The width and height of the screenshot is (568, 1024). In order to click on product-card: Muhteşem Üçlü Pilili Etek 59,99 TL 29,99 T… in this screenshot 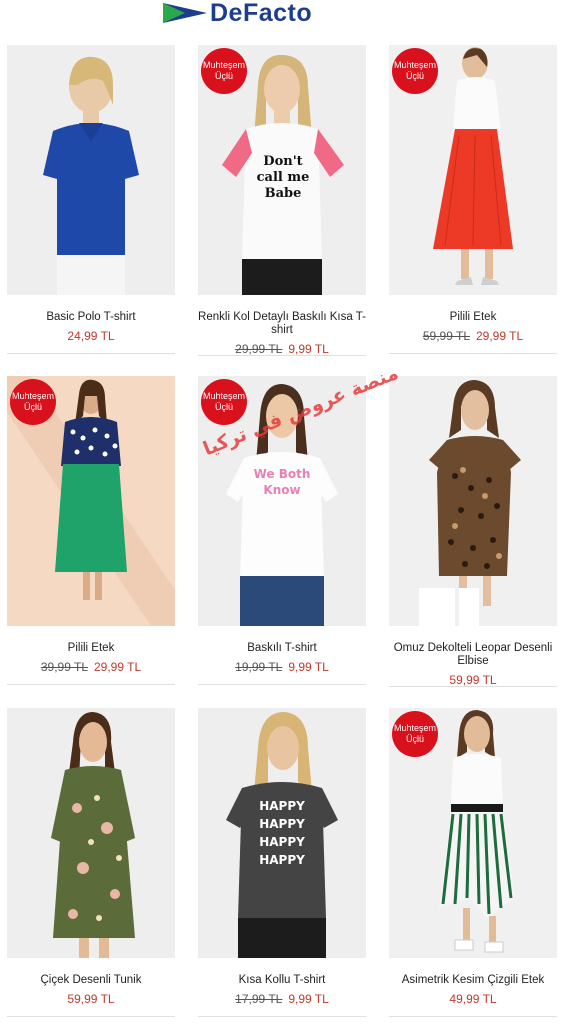, I will do `click(473, 201)`.